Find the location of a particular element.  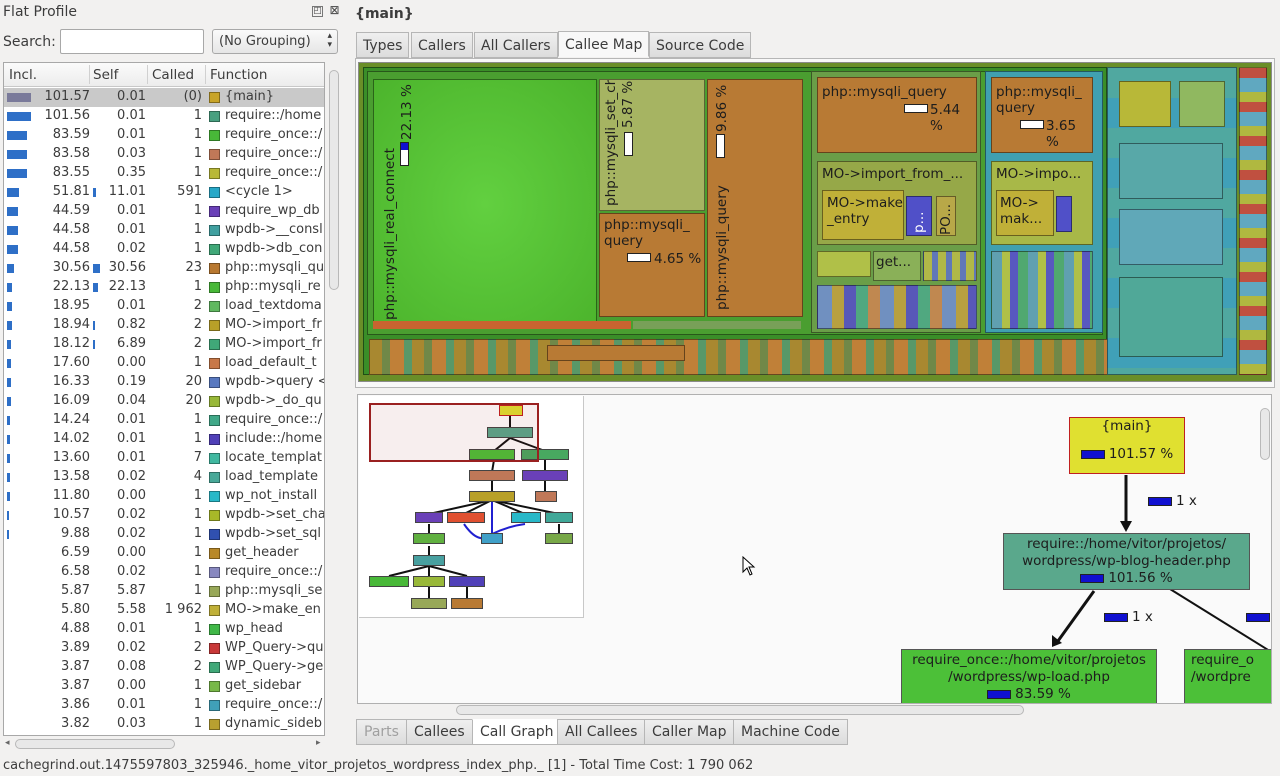

tab-parts: Parts is located at coordinates (381, 732).